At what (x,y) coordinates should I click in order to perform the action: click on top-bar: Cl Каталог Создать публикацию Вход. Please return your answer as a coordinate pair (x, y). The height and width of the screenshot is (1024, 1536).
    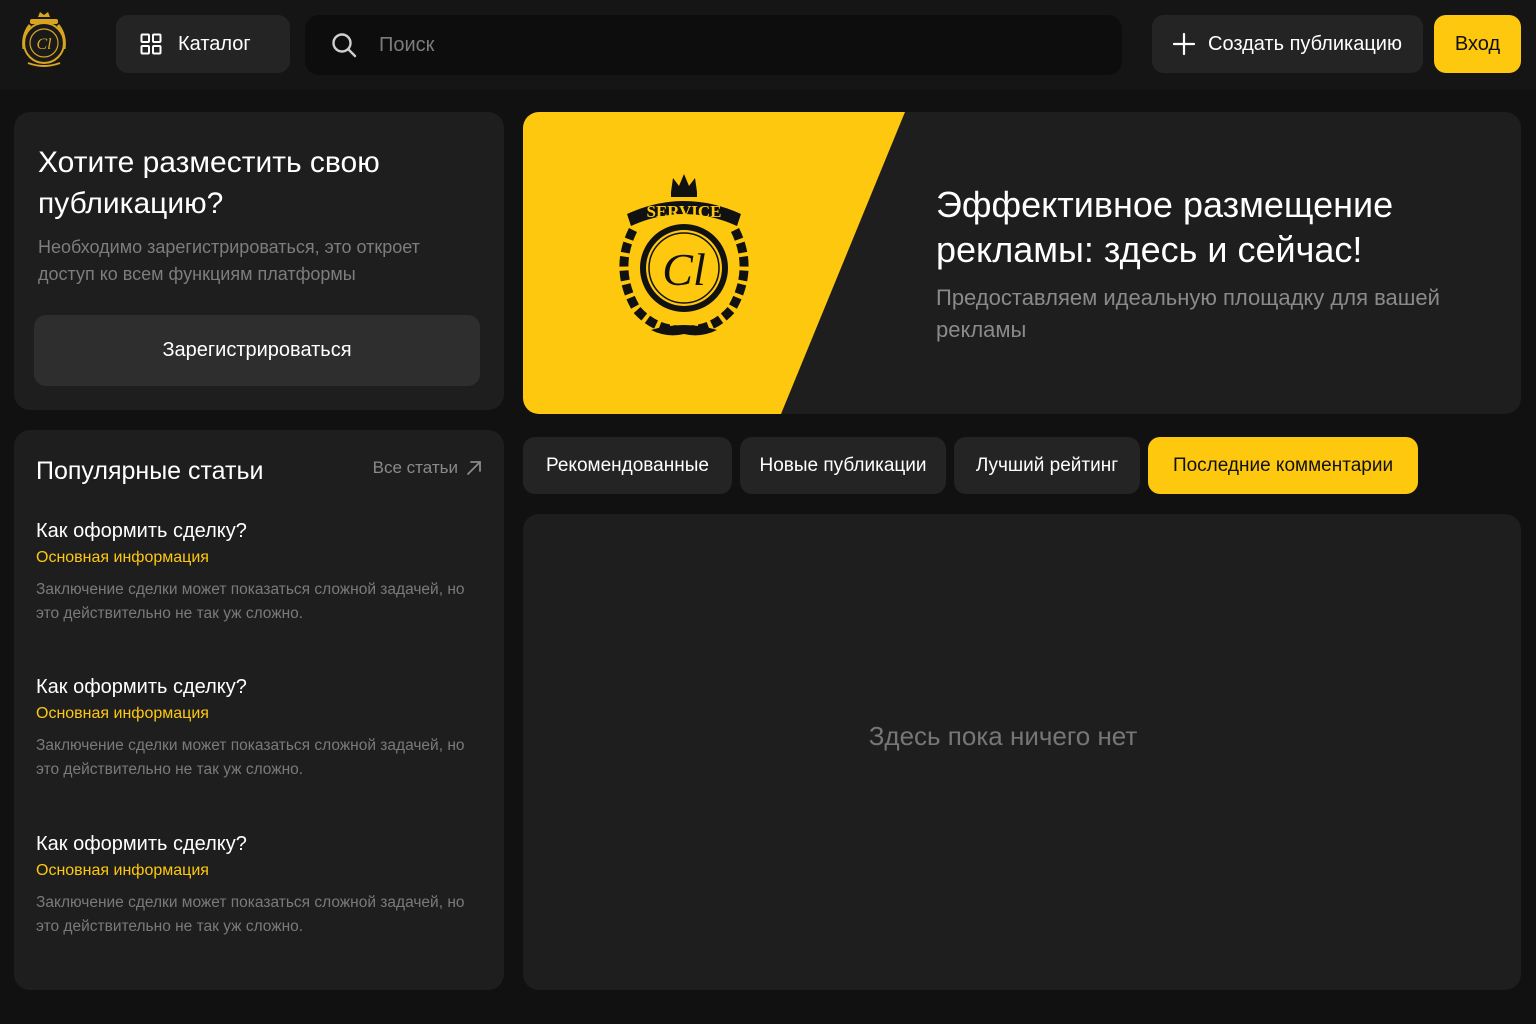
    Looking at the image, I should click on (768, 45).